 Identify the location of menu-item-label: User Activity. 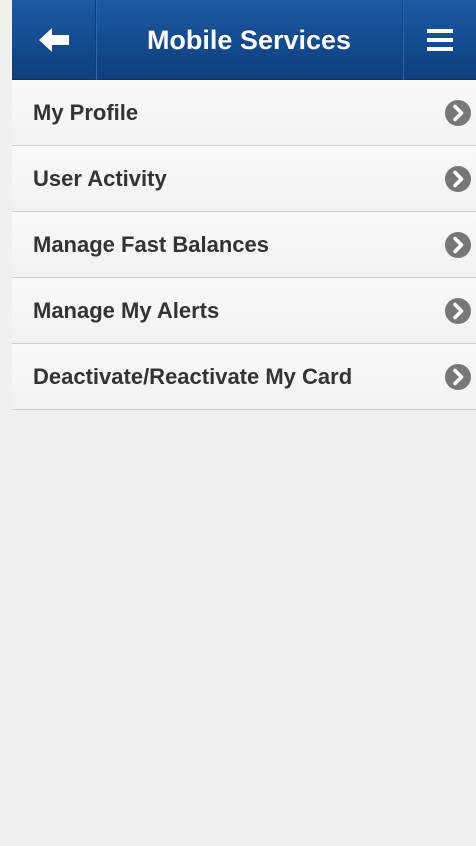
(100, 178).